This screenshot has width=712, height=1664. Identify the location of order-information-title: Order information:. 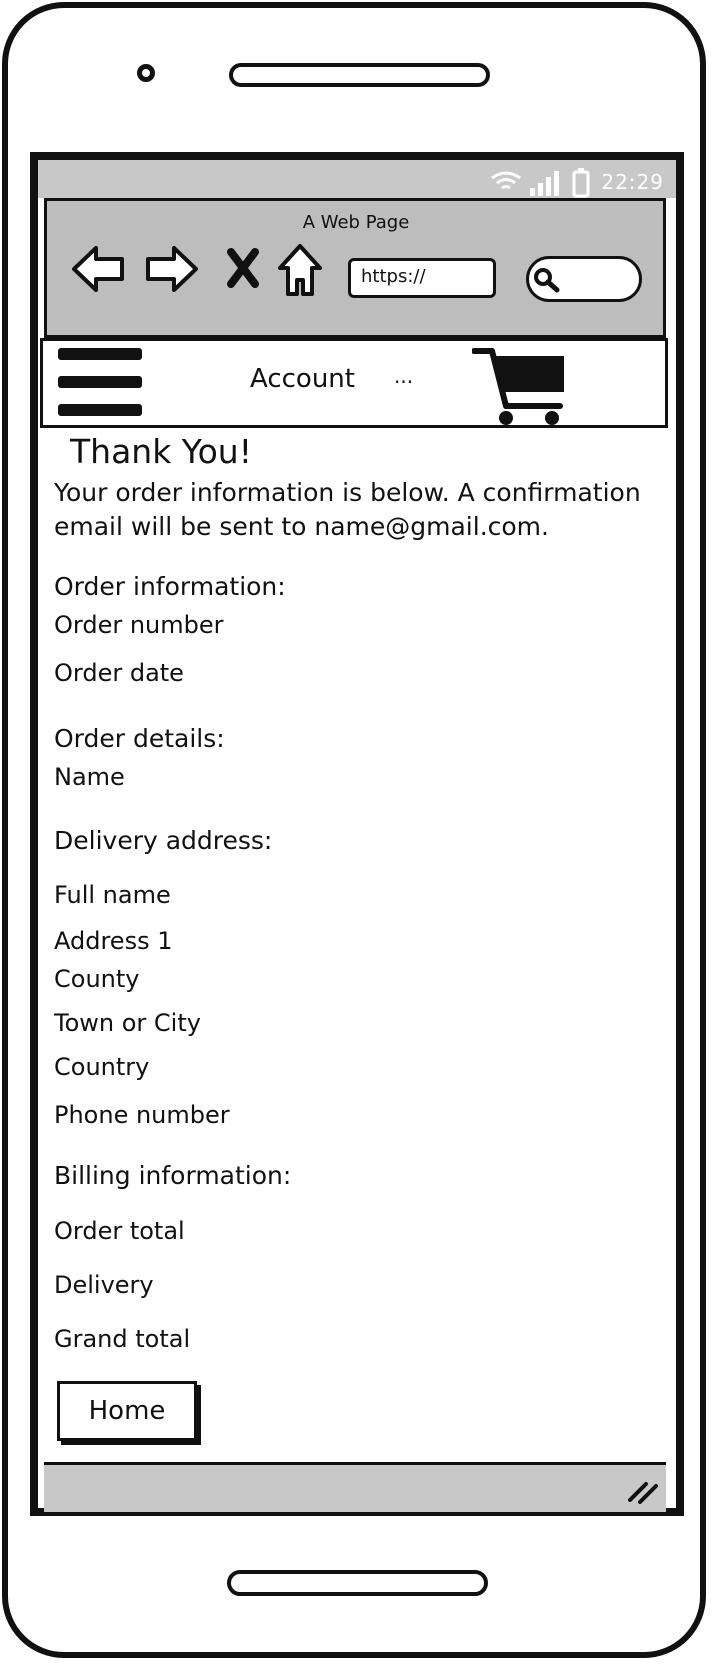
(170, 586).